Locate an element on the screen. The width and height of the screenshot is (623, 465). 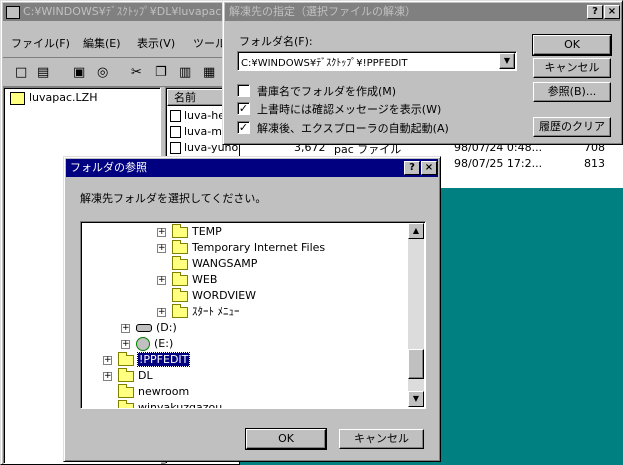
drive-icon is located at coordinates (144, 328).